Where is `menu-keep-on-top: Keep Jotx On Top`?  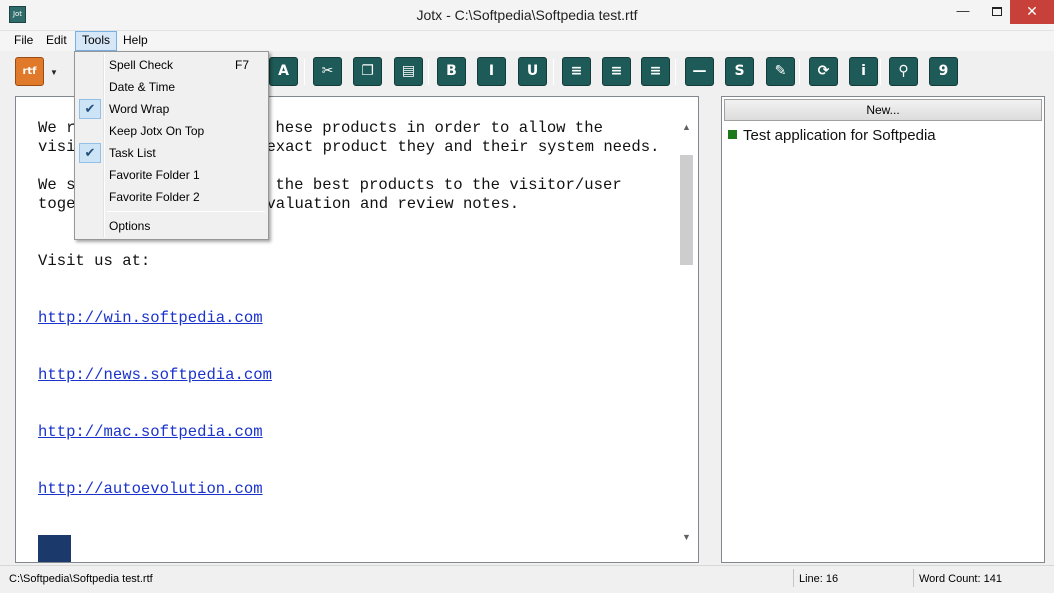
menu-keep-on-top: Keep Jotx On Top is located at coordinates (171, 131).